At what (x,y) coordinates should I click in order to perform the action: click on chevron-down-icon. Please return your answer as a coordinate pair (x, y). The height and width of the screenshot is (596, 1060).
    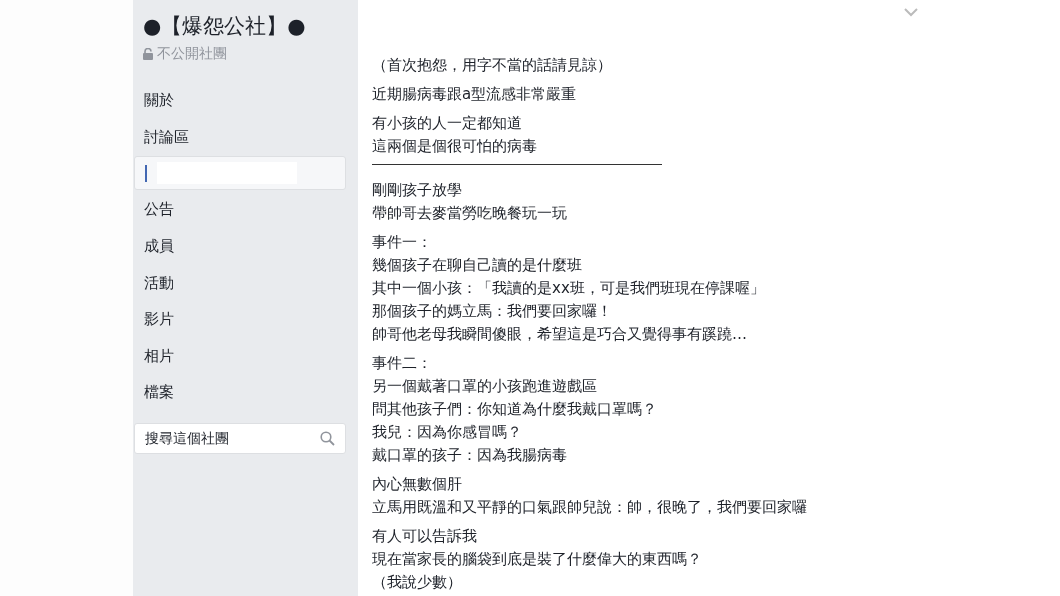
    Looking at the image, I should click on (911, 12).